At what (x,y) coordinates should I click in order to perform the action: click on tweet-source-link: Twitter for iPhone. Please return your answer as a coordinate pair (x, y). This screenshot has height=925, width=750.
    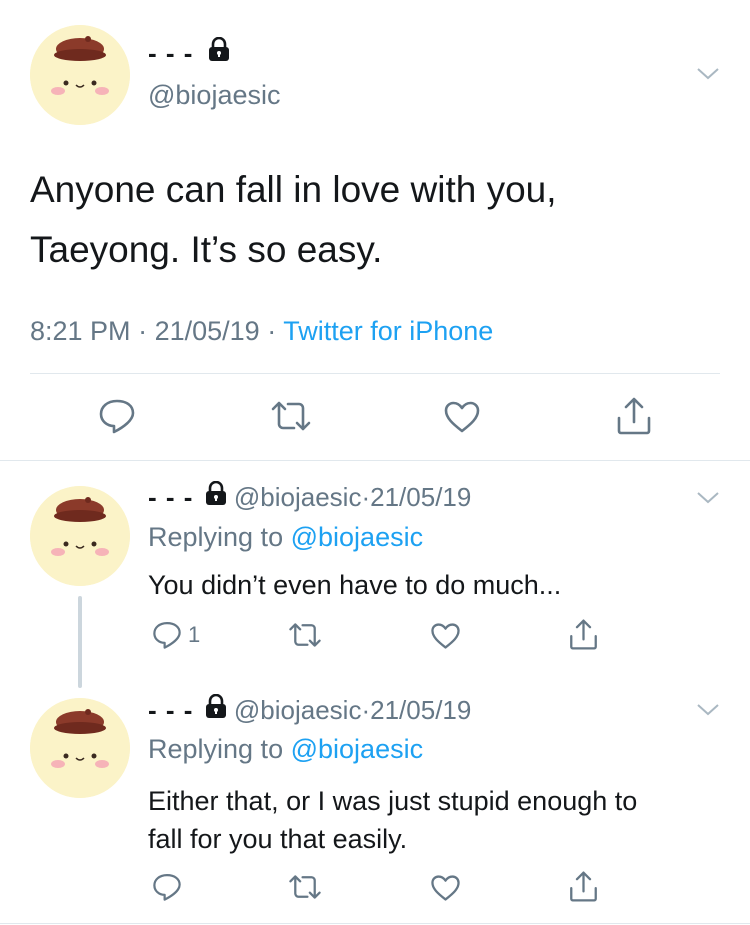
    Looking at the image, I should click on (388, 331).